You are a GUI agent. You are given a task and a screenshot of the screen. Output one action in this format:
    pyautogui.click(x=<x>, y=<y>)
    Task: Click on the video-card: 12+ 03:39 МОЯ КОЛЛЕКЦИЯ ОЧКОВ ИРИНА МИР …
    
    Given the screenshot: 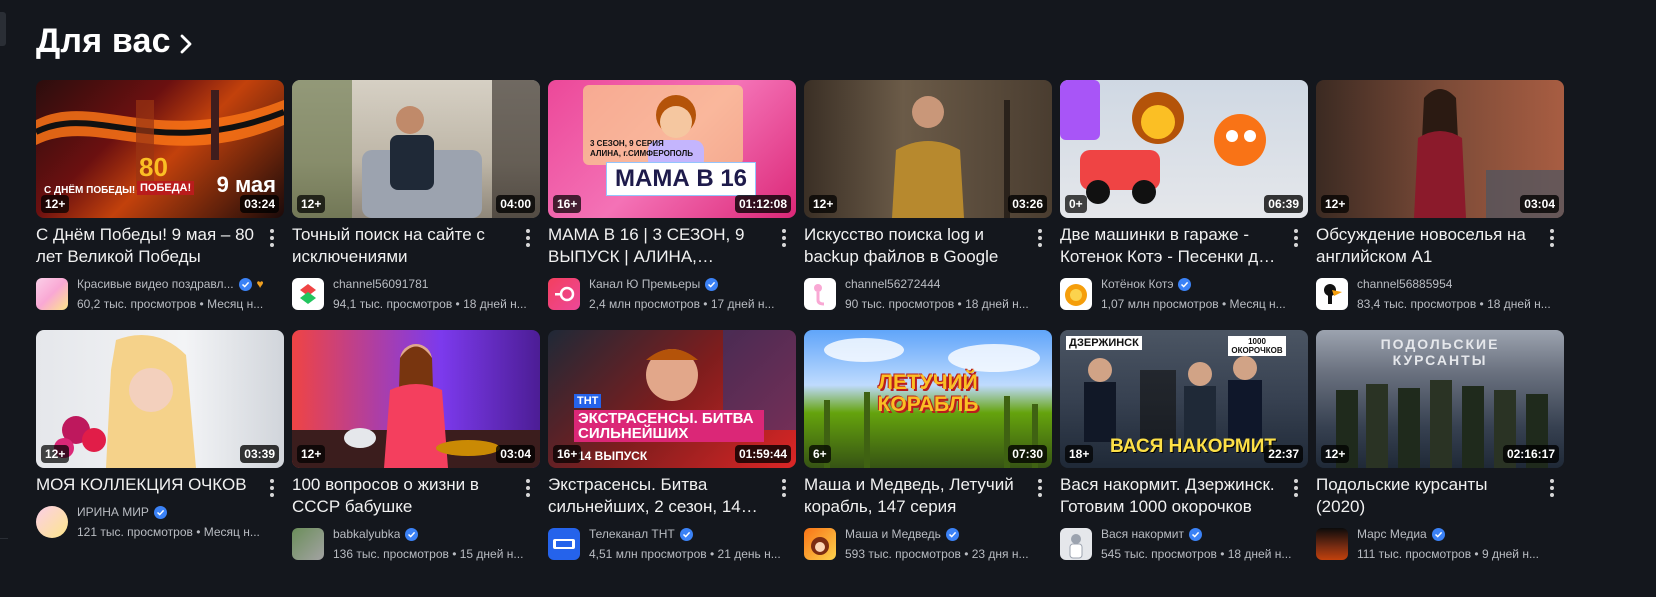 What is the action you would take?
    pyautogui.click(x=160, y=434)
    